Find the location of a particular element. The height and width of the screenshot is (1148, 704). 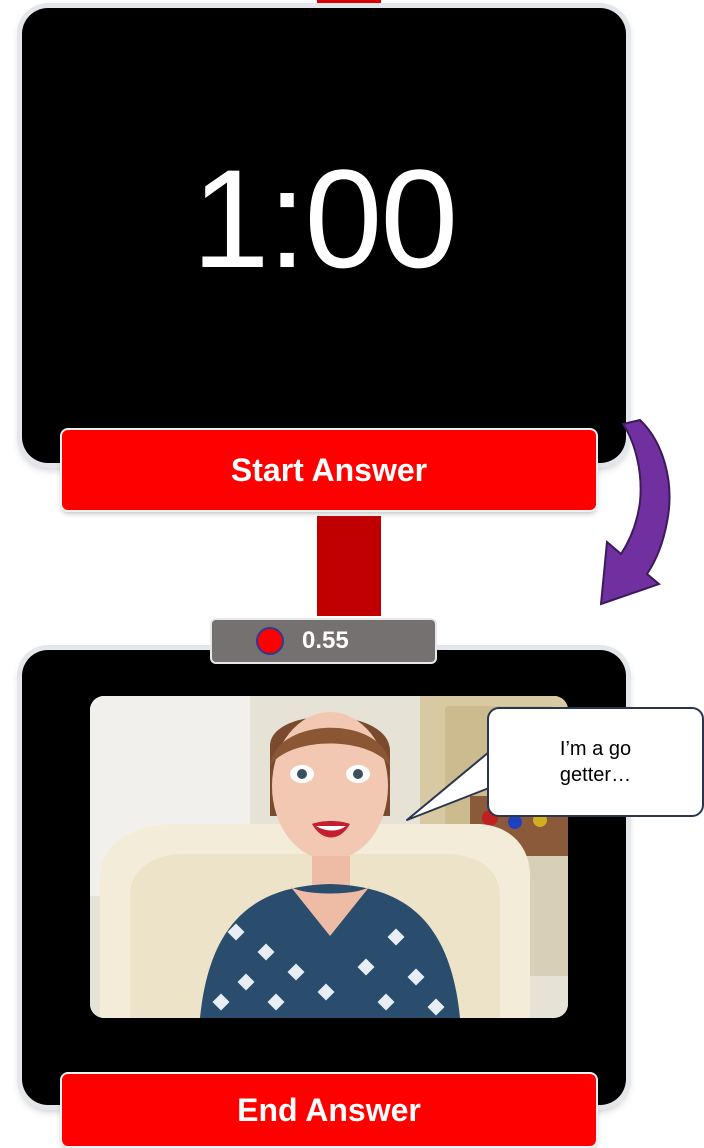

recording-indicator: 0.55 is located at coordinates (323, 641).